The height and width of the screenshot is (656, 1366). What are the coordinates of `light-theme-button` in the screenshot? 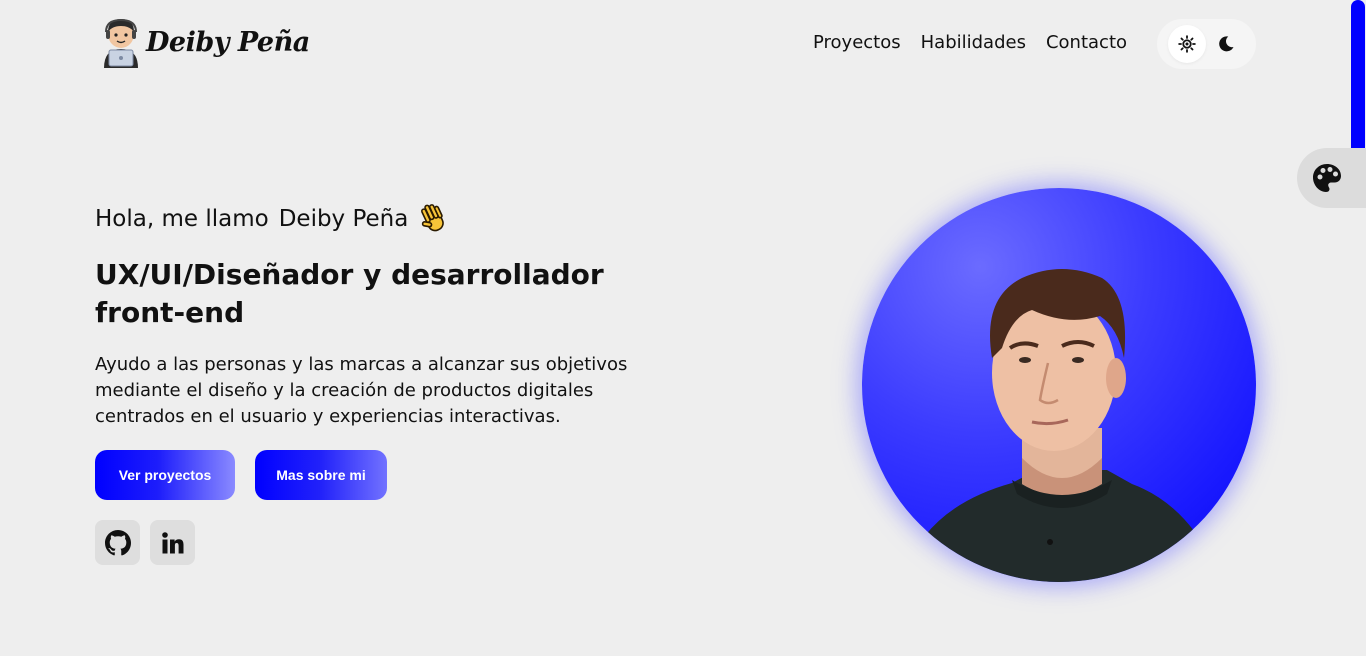 It's located at (1186, 44).